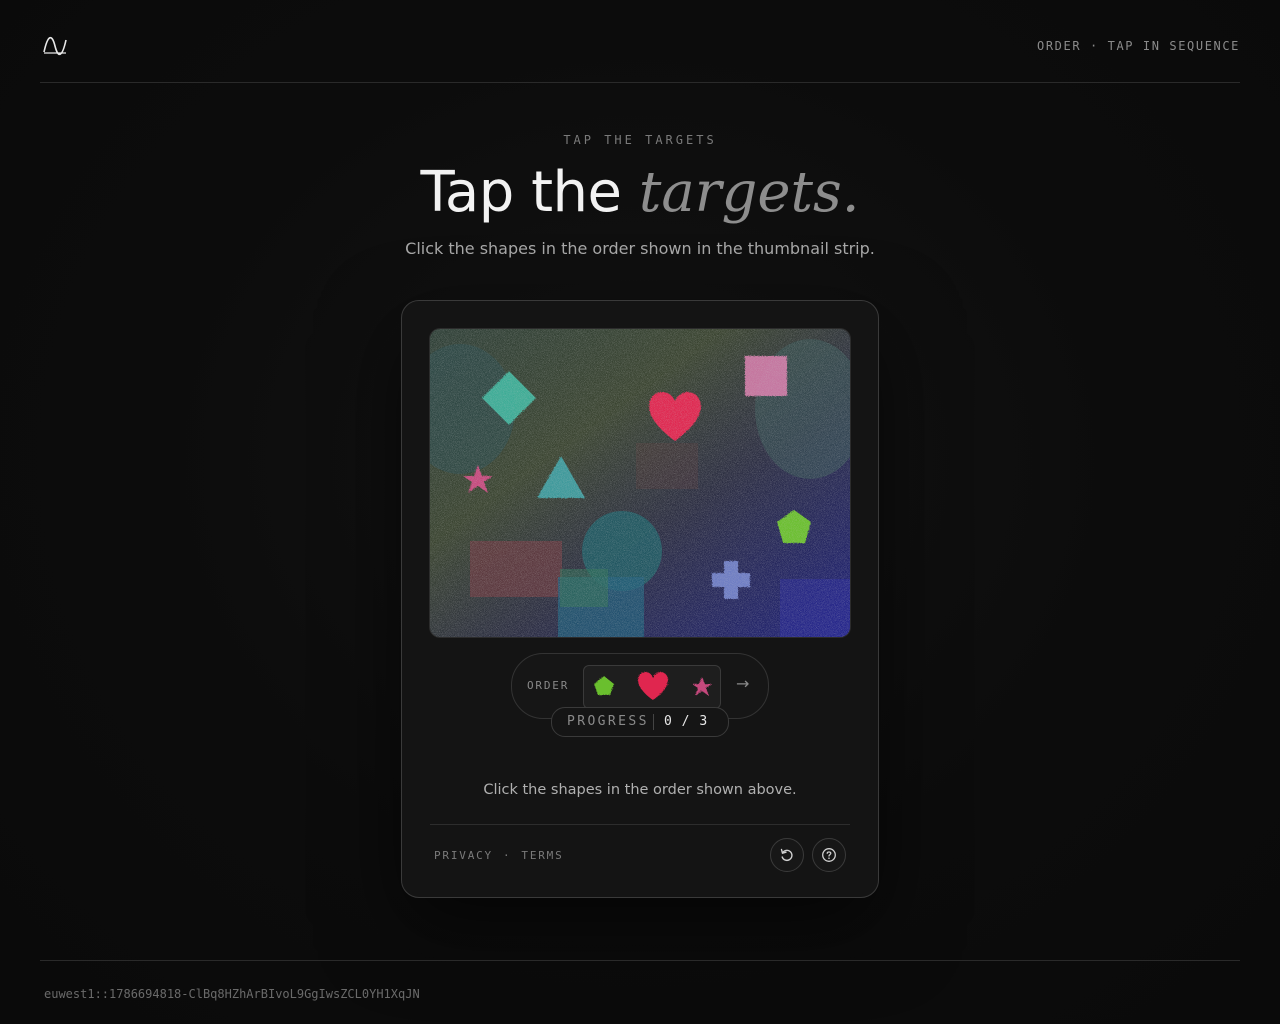 This screenshot has height=1024, width=1280. What do you see at coordinates (542, 855) in the screenshot?
I see `terms-link: TERMS` at bounding box center [542, 855].